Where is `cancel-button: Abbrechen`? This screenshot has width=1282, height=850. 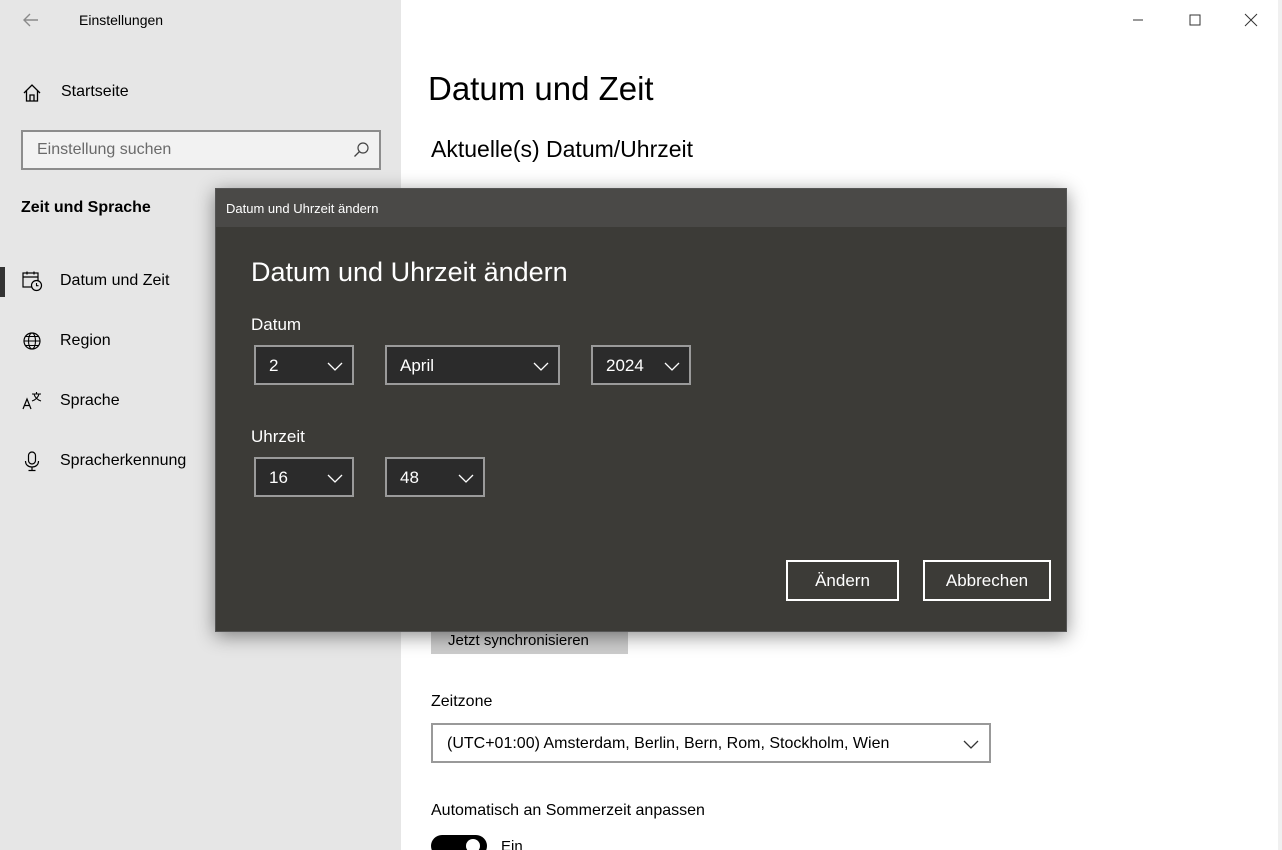 cancel-button: Abbrechen is located at coordinates (987, 580).